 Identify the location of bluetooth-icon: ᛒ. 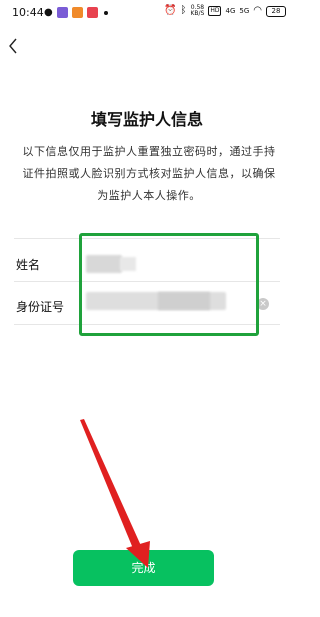
(183, 10).